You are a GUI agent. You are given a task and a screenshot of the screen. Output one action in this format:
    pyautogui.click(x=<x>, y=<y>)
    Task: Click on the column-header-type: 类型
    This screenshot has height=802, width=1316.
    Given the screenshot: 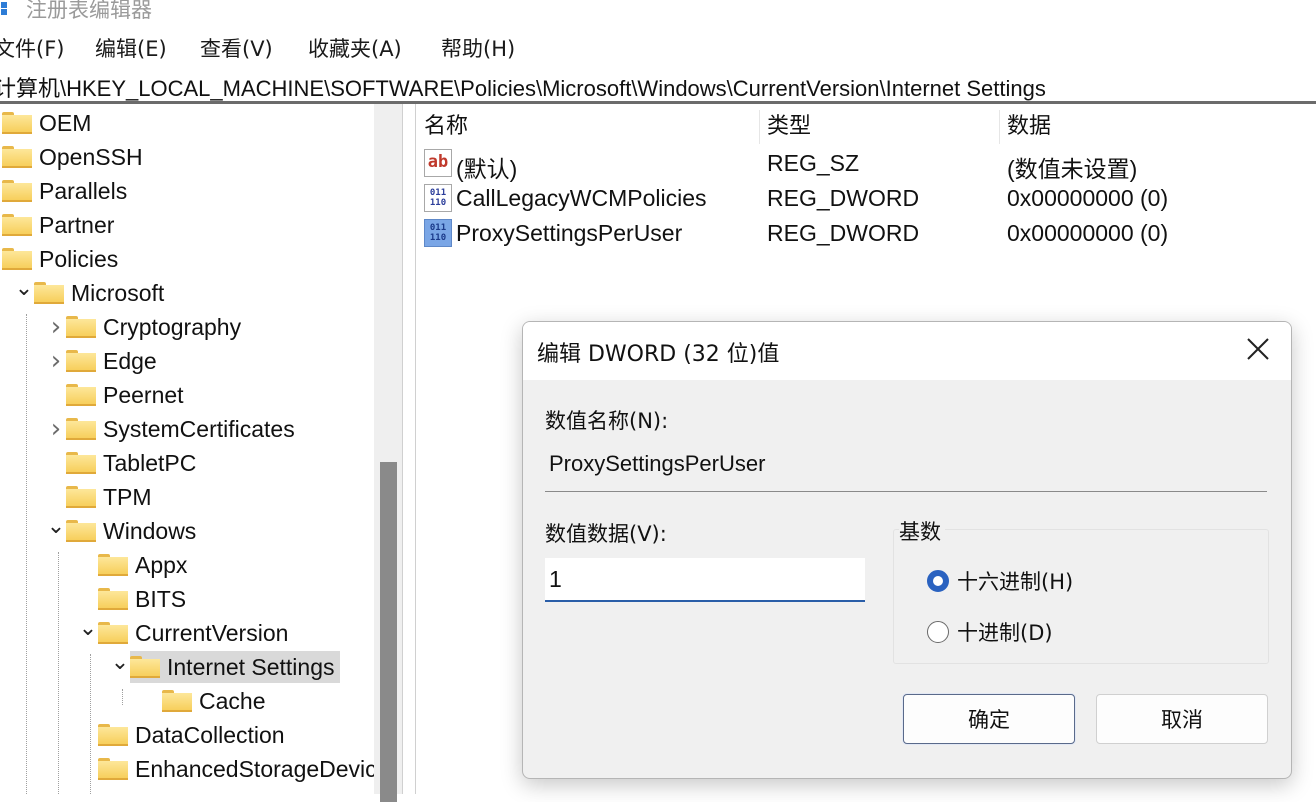 What is the action you would take?
    pyautogui.click(x=789, y=128)
    